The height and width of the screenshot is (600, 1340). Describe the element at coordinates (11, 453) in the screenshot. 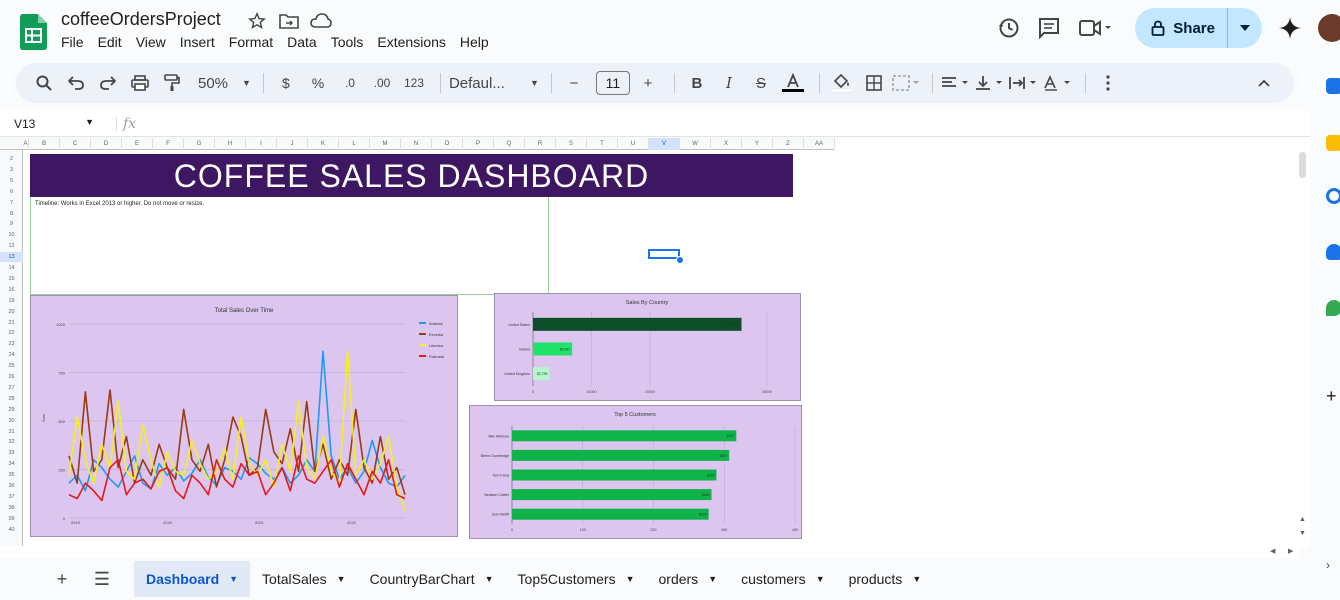

I see `row-header-33: 33` at that location.